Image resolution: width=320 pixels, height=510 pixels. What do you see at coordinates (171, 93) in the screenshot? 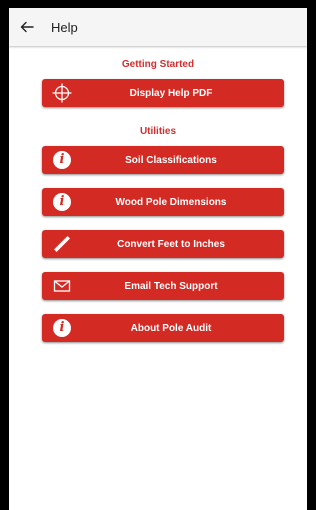
I see `display-help-pdf-label: Display Help PDF` at bounding box center [171, 93].